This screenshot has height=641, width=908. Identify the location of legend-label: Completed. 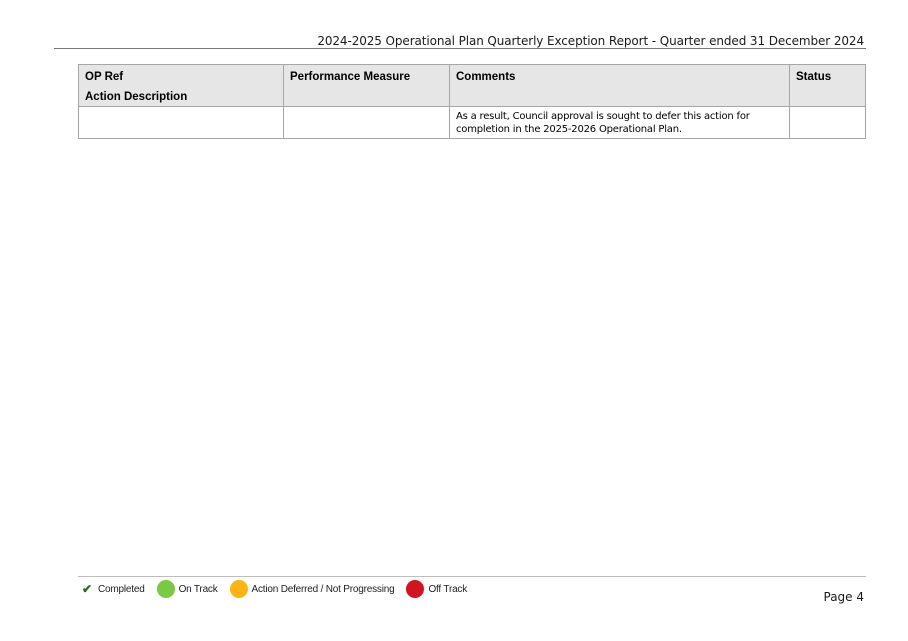
(121, 589).